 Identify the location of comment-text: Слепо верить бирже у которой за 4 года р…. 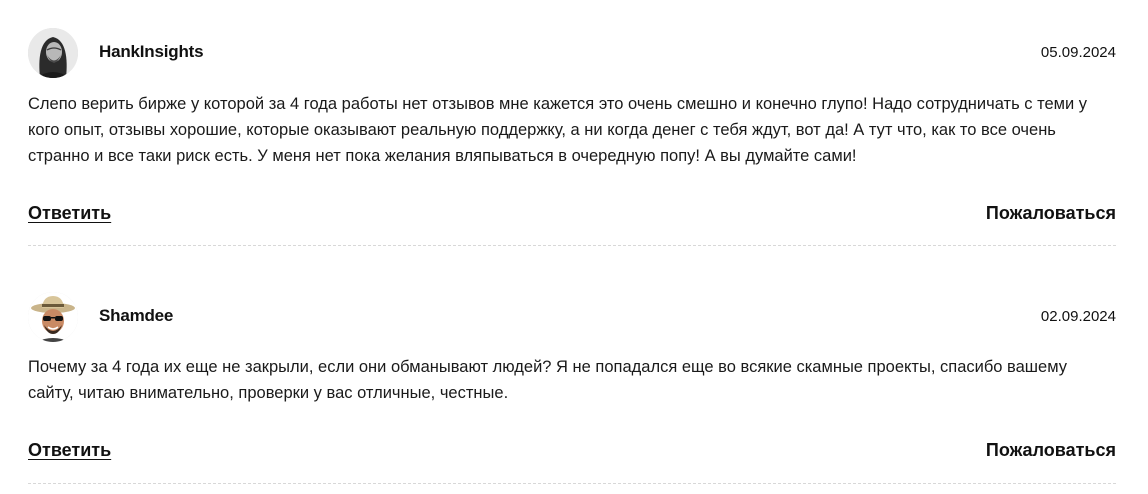
(558, 130).